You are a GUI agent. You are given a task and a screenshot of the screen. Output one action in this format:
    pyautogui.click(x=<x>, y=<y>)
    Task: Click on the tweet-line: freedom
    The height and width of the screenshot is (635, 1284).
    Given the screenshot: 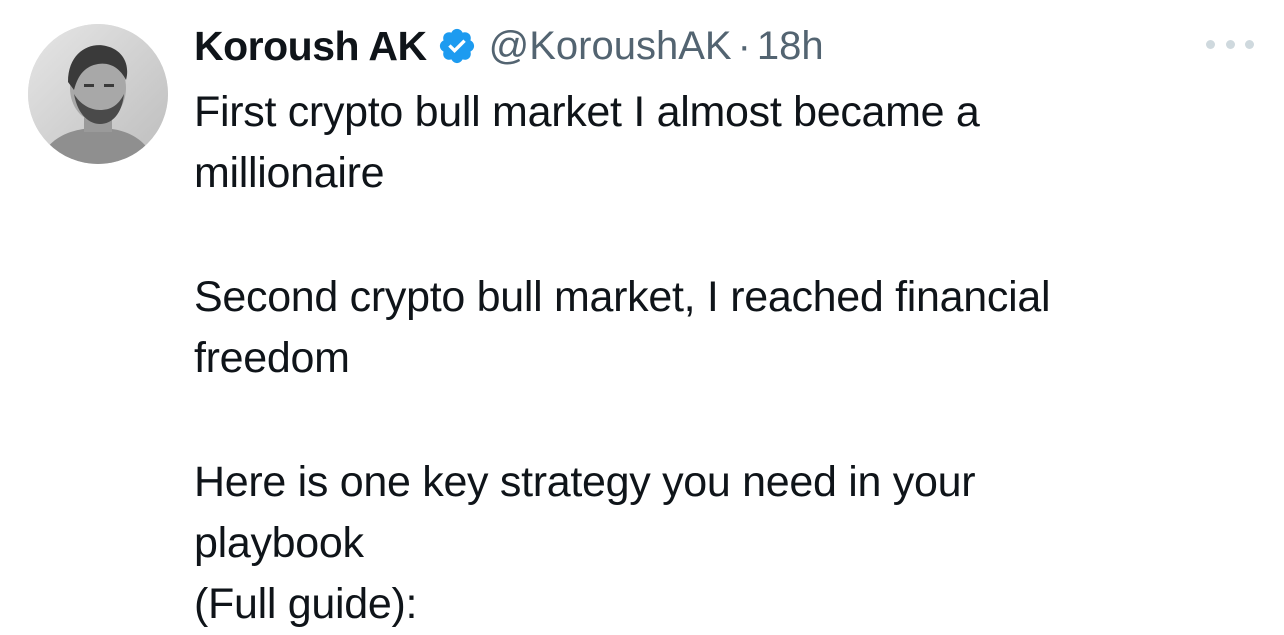 What is the action you would take?
    pyautogui.click(x=272, y=358)
    